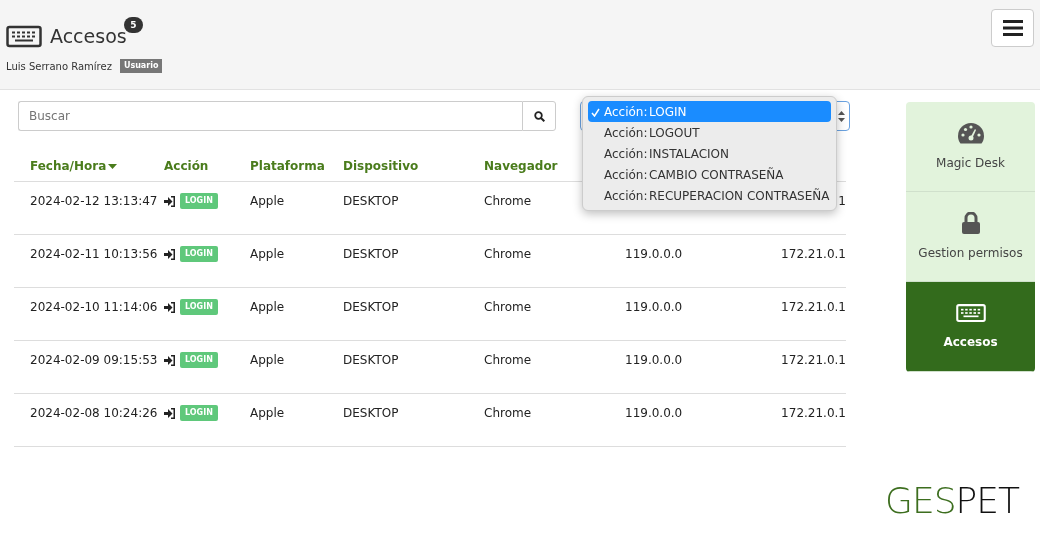  Describe the element at coordinates (94, 360) in the screenshot. I see `table-cell: 2024-02-09 09:15:53` at that location.